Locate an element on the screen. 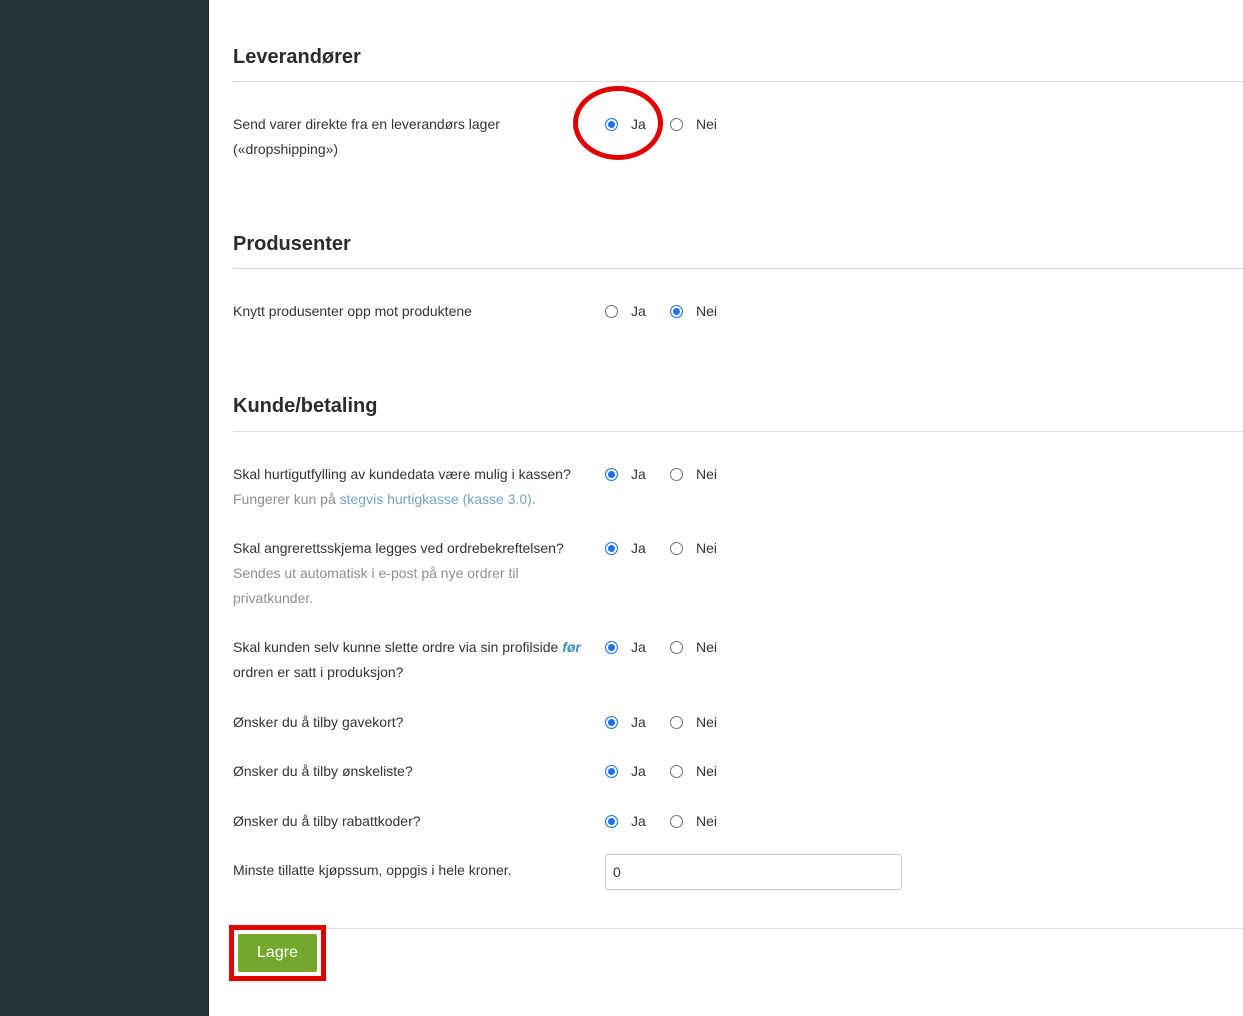  section-title-manufacturers: Produsenter is located at coordinates (292, 244).